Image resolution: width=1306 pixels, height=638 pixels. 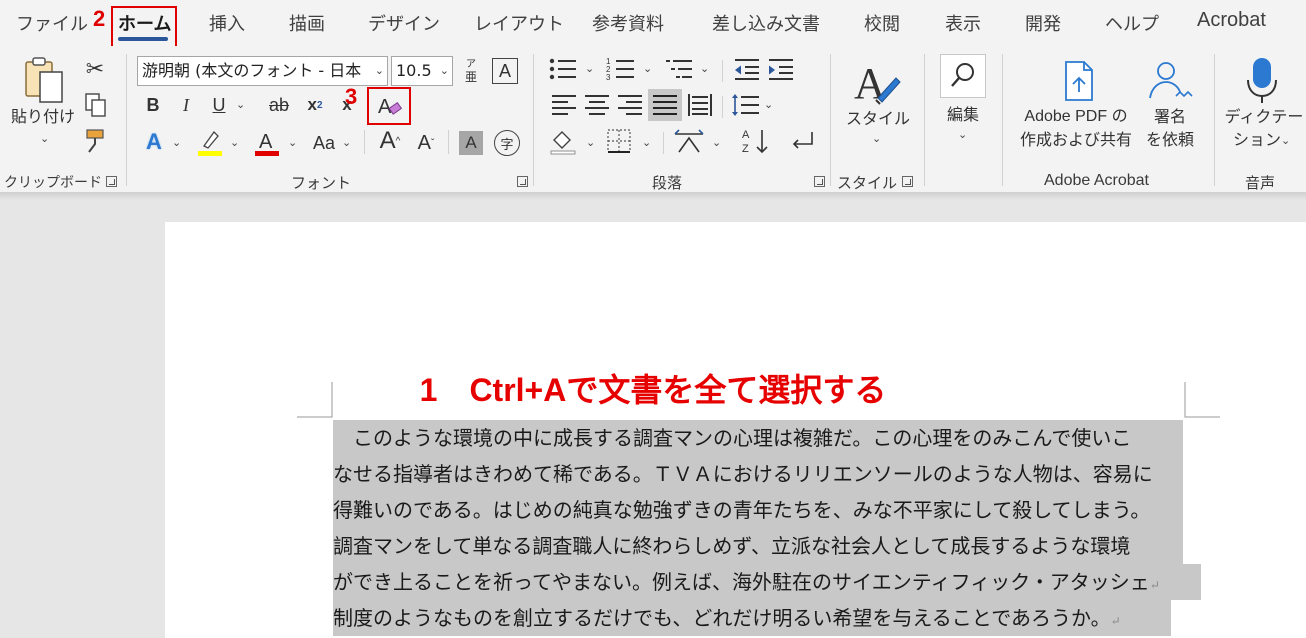 I want to click on multilevel-list-icon, so click(x=679, y=69).